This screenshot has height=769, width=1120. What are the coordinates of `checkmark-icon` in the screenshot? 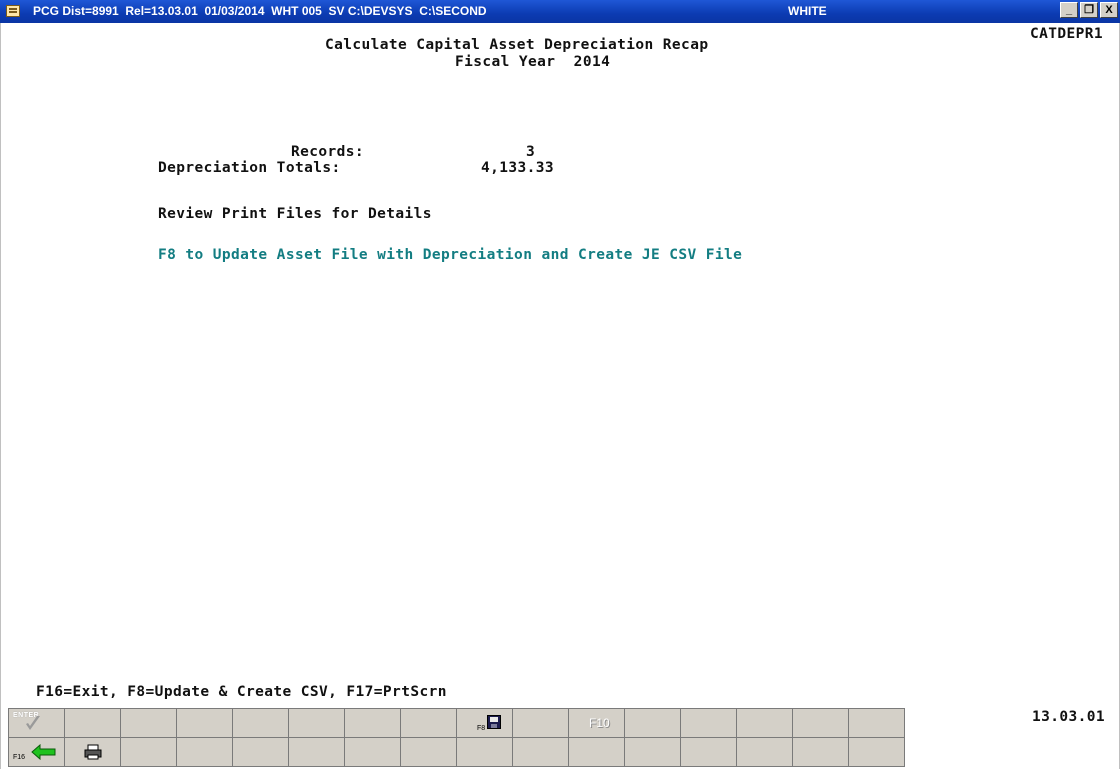 It's located at (33, 723).